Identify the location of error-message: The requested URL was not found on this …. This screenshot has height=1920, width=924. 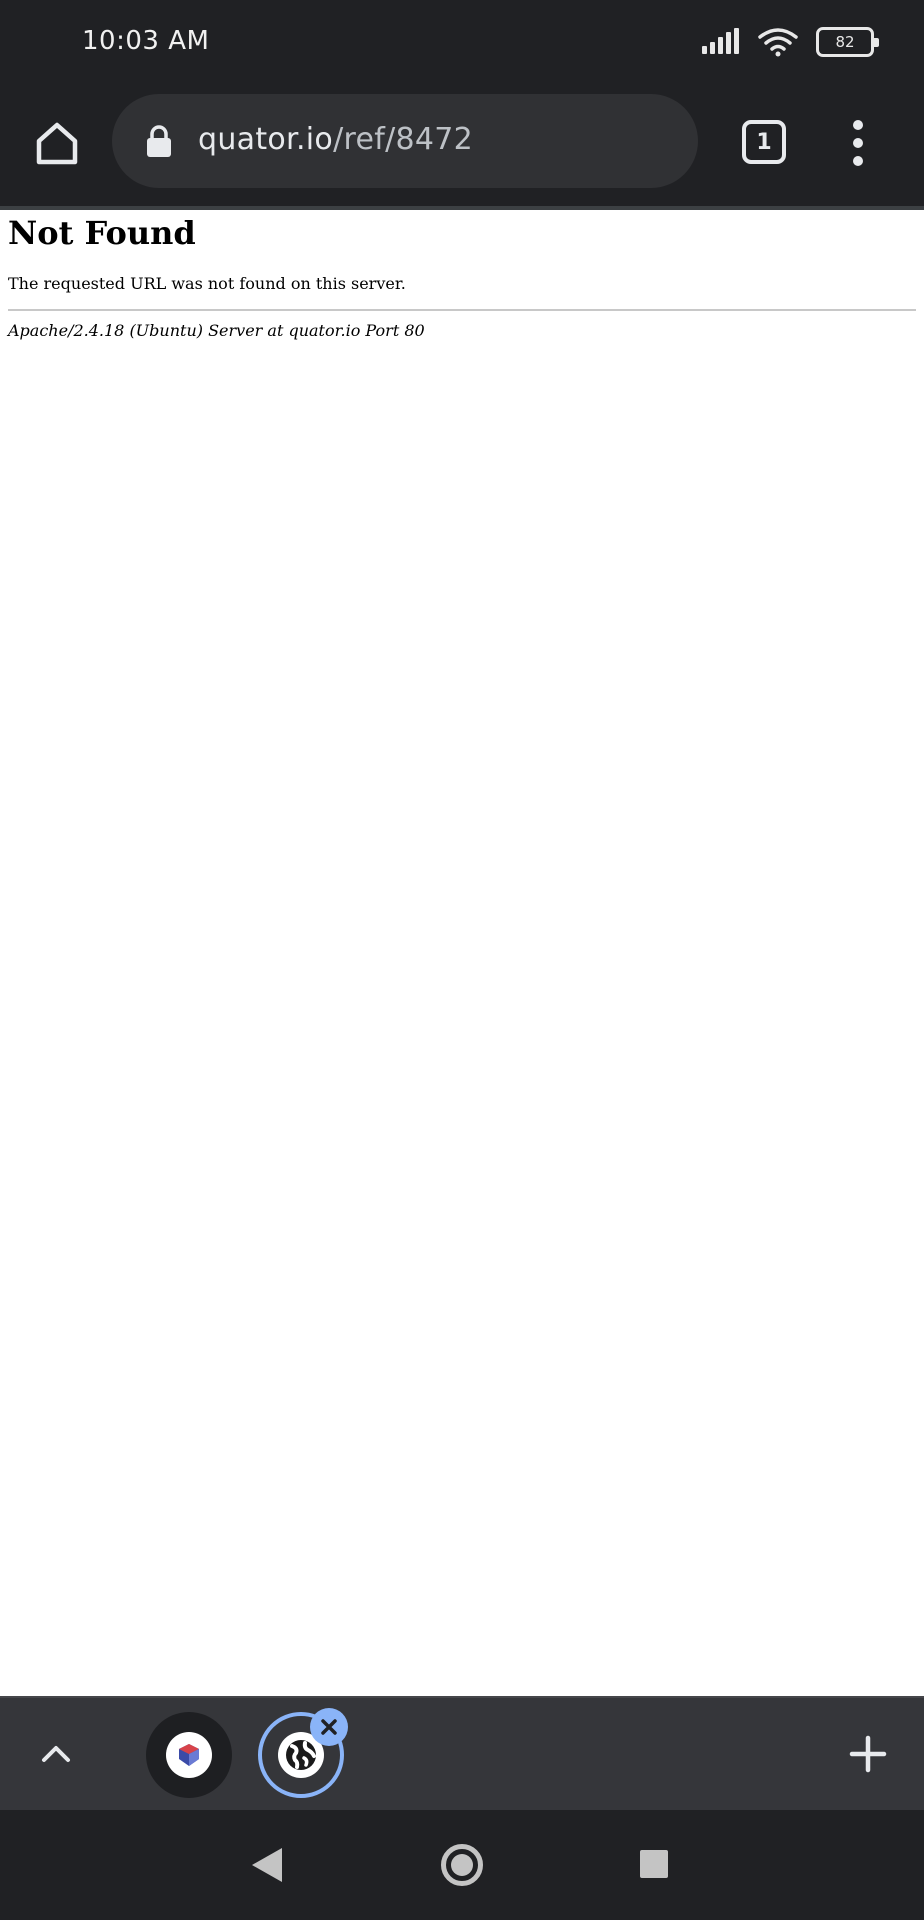
(207, 283).